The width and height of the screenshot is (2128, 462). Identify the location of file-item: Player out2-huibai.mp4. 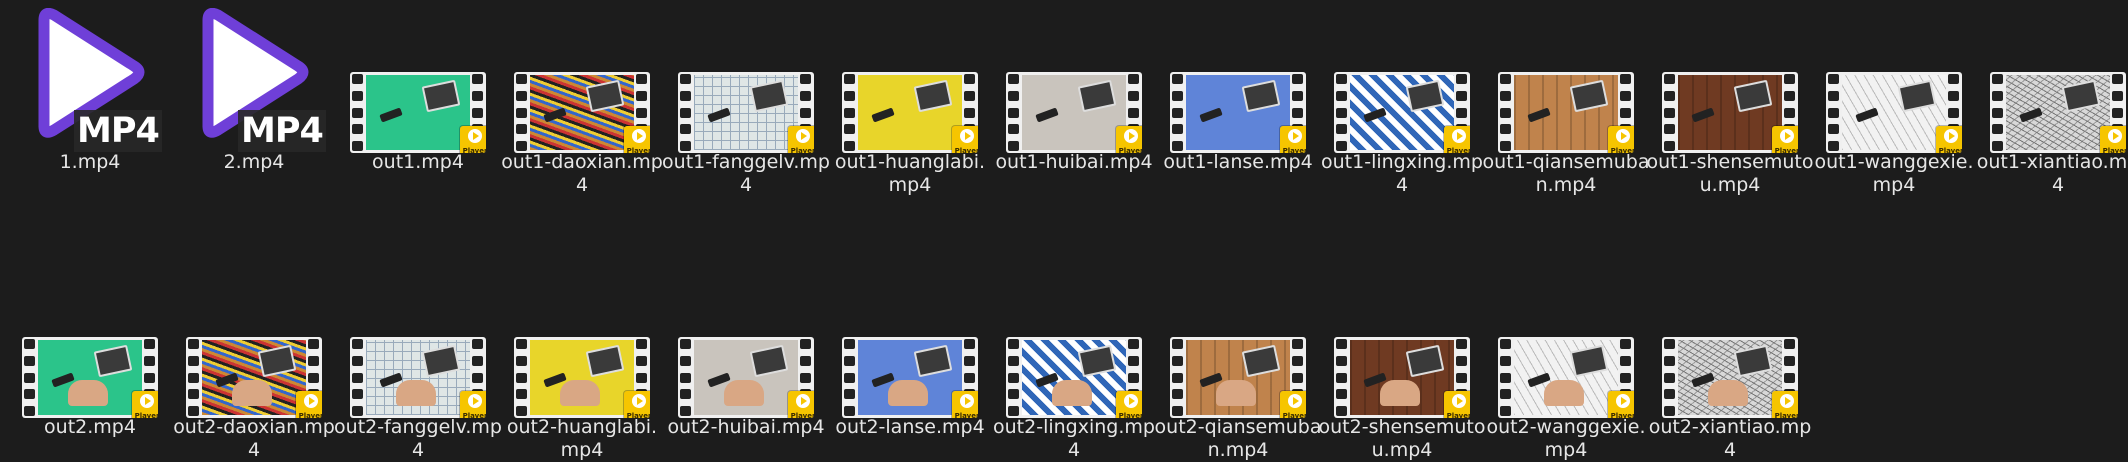
(746, 360).